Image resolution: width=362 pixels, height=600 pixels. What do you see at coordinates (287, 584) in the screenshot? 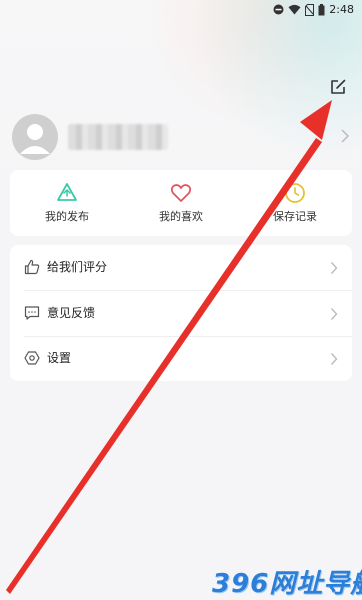
I see `watermark-logo: 396网址导航` at bounding box center [287, 584].